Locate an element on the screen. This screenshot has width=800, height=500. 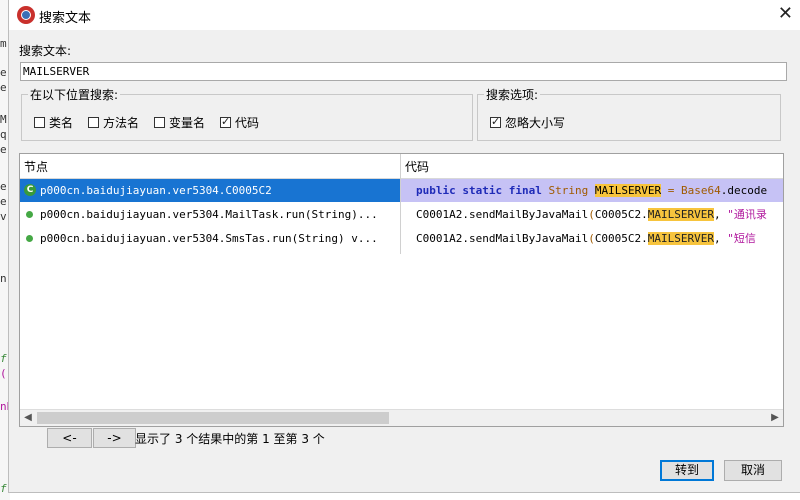
checkbox-label: 忽略大小写 is located at coordinates (535, 123).